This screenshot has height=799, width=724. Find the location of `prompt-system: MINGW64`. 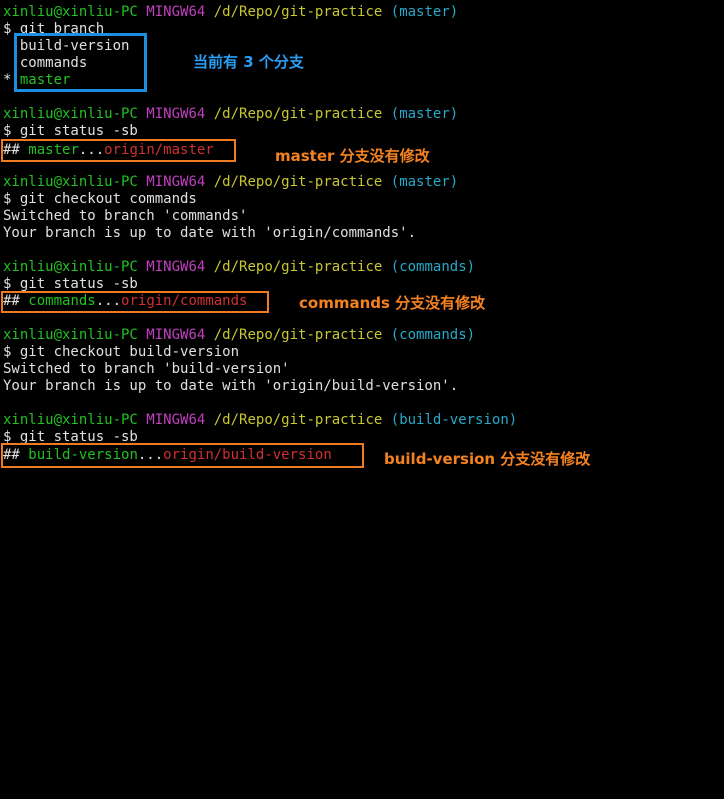

prompt-system: MINGW64 is located at coordinates (176, 12).